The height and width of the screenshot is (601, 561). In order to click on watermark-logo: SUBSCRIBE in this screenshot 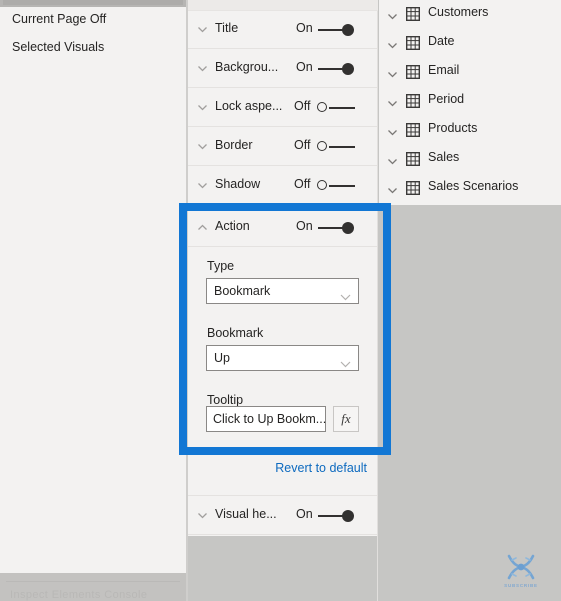, I will do `click(521, 575)`.